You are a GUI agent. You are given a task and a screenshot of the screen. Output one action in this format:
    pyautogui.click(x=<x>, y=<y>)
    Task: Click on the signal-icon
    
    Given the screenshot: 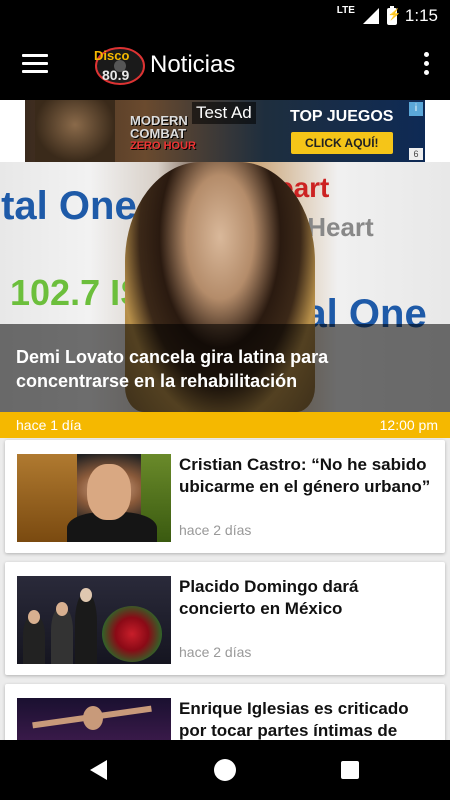 What is the action you would take?
    pyautogui.click(x=370, y=16)
    